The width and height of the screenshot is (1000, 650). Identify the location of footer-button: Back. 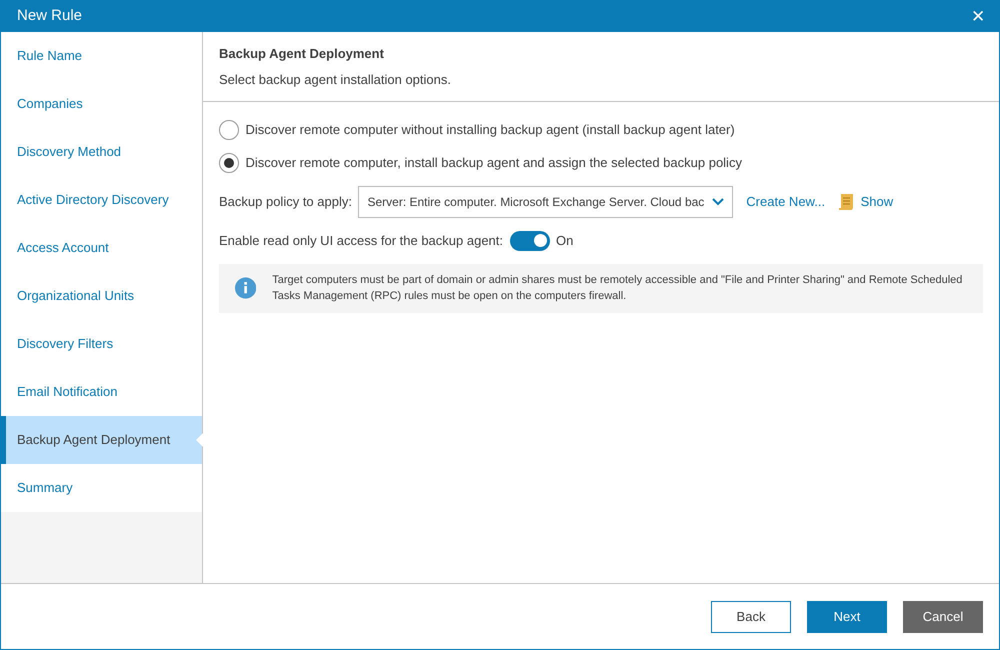
(751, 616).